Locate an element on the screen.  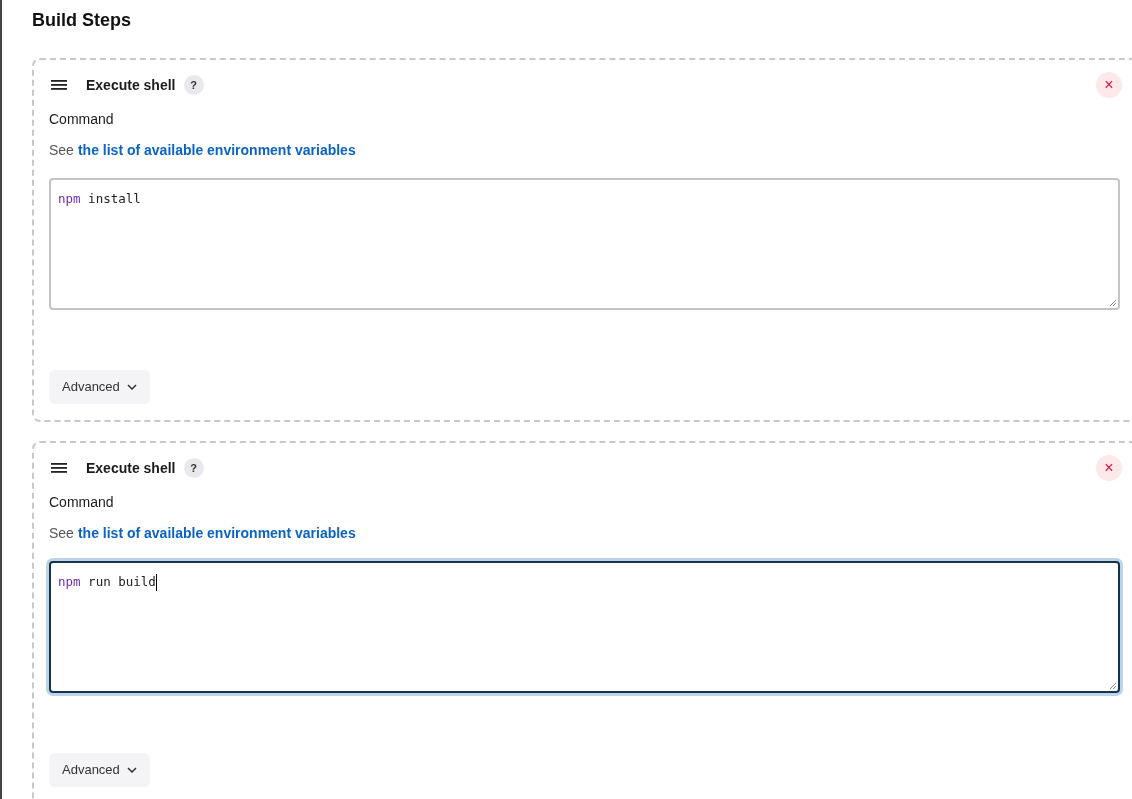
text-cursor-icon is located at coordinates (156, 582).